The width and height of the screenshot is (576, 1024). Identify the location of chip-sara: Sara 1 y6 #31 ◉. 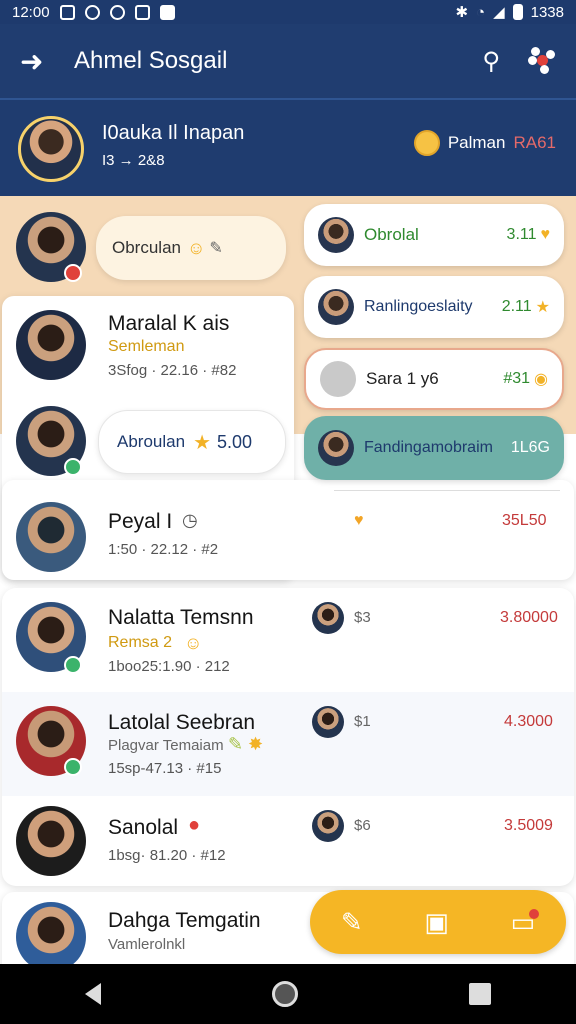
(434, 379).